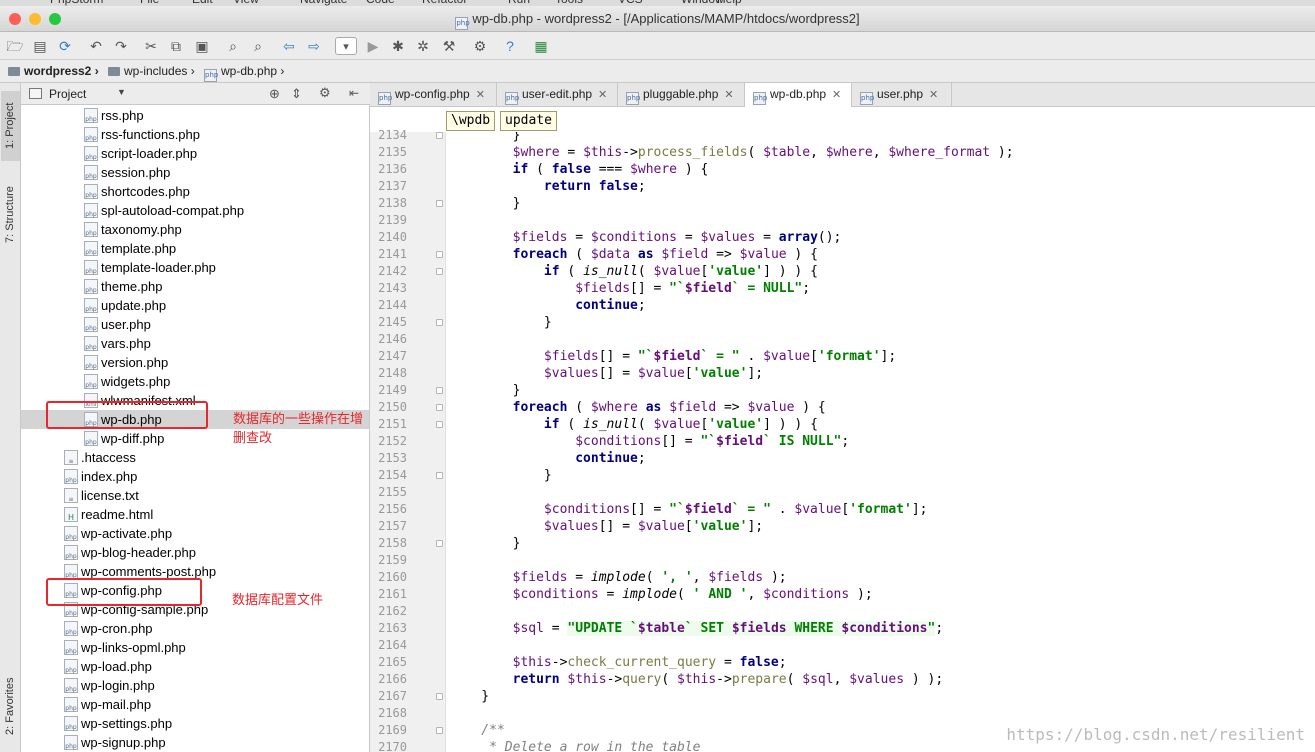 This screenshot has height=752, width=1315. What do you see at coordinates (346, 46) in the screenshot?
I see `run-config-dropdown: ▾` at bounding box center [346, 46].